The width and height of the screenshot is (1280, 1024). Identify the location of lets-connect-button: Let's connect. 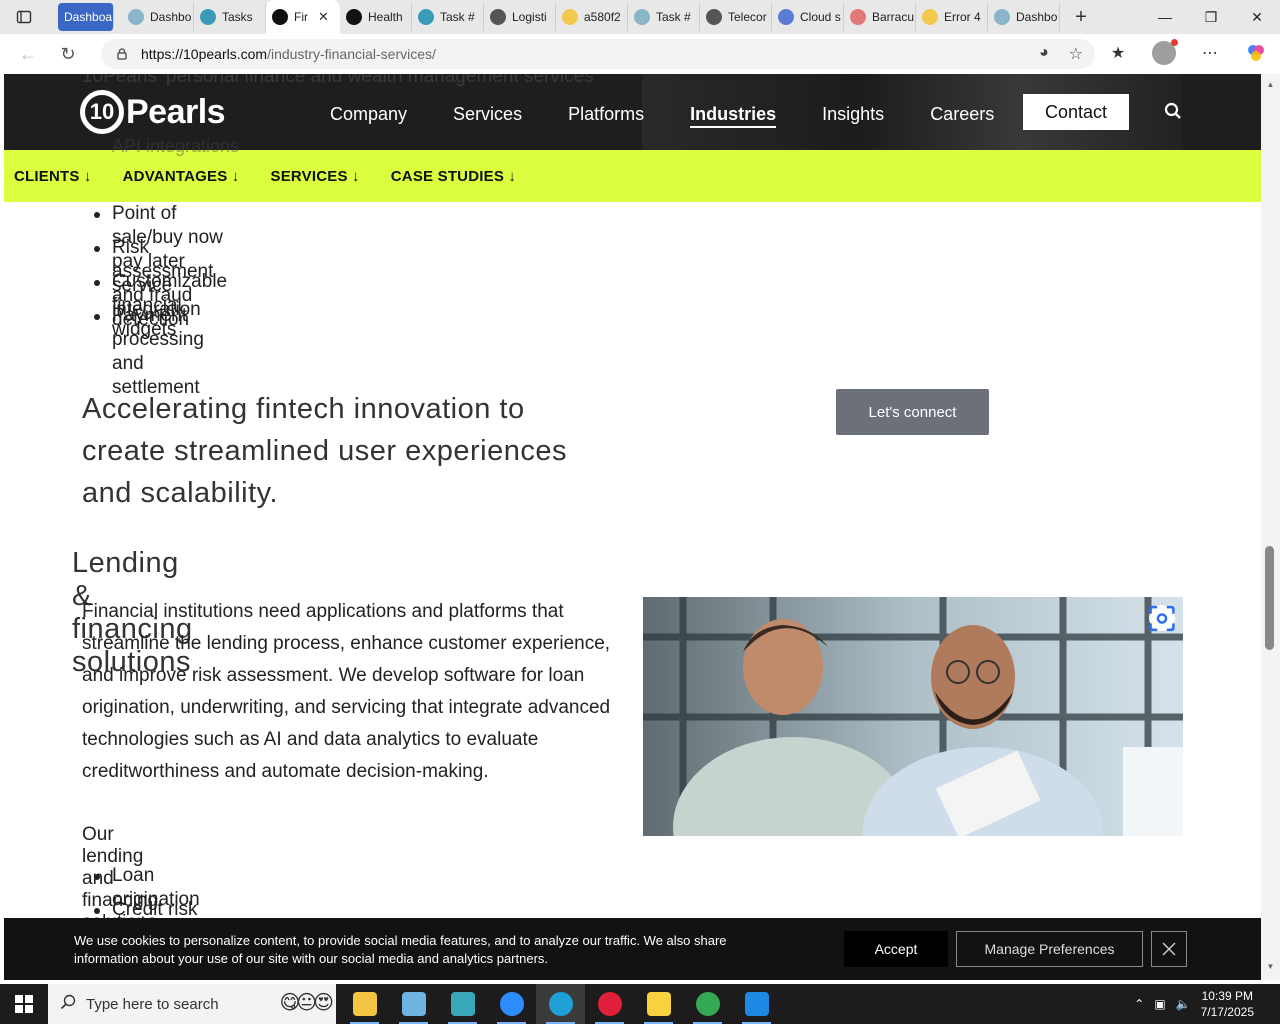
(912, 412).